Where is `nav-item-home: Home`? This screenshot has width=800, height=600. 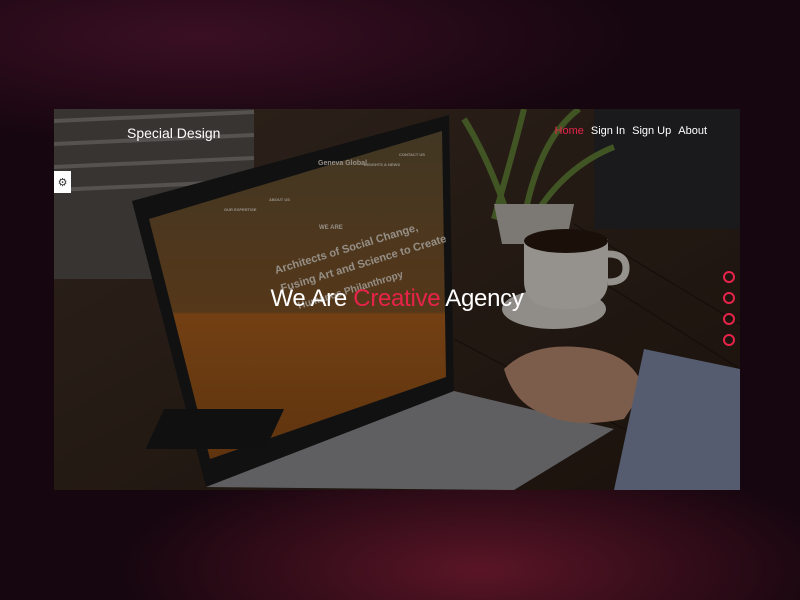
nav-item-home: Home is located at coordinates (569, 131).